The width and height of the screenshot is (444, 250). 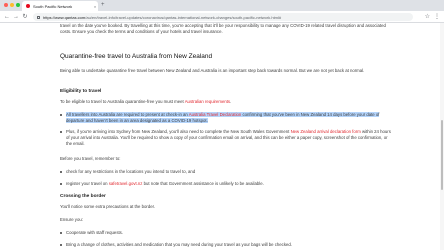 What do you see at coordinates (38, 17) in the screenshot?
I see `lock-icon` at bounding box center [38, 17].